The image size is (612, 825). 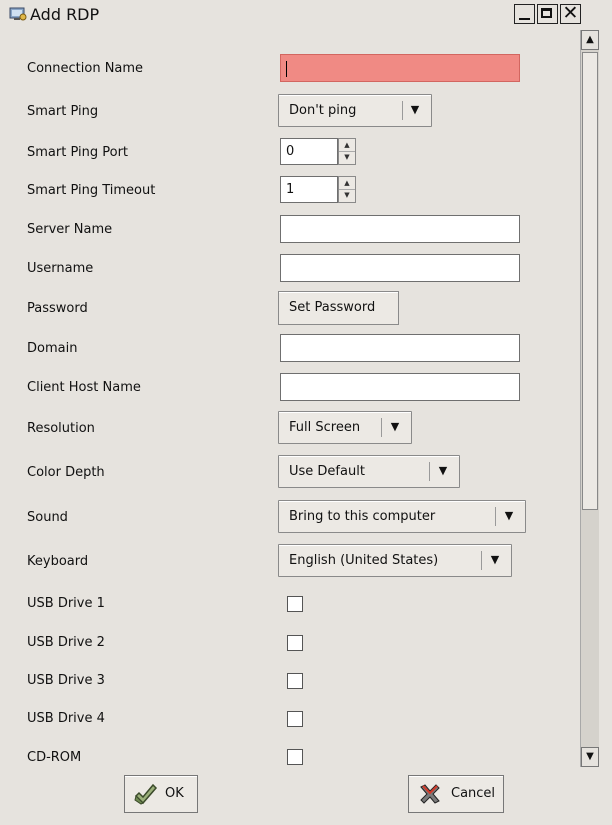 I want to click on usb-drive-4-label: USB Drive 4, so click(x=66, y=718).